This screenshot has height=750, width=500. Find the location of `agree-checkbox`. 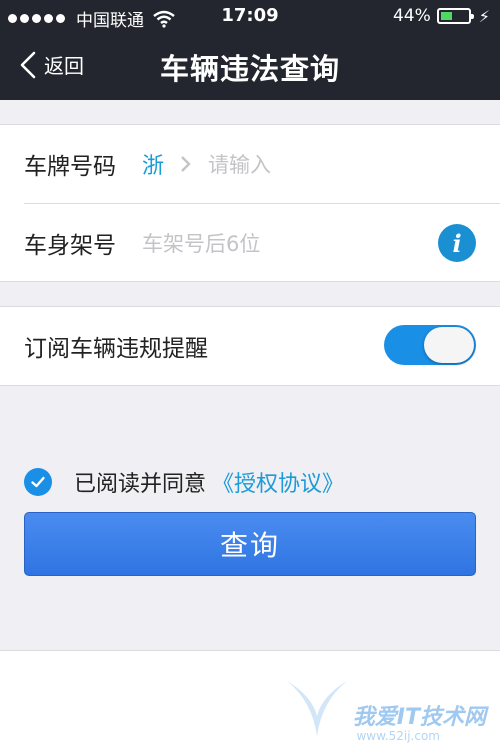

agree-checkbox is located at coordinates (38, 482).